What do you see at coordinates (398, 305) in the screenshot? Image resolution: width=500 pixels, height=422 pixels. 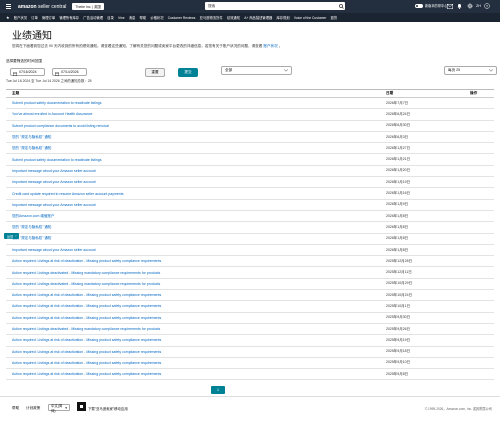 I see `notification-date: 2025年10月1日` at bounding box center [398, 305].